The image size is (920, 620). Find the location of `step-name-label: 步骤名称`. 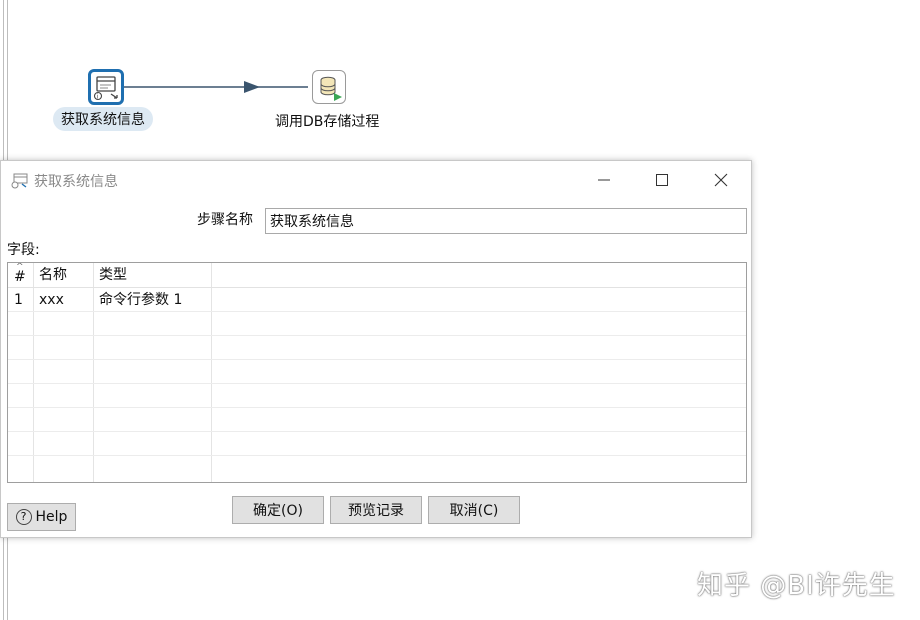

step-name-label: 步骤名称 is located at coordinates (225, 220).